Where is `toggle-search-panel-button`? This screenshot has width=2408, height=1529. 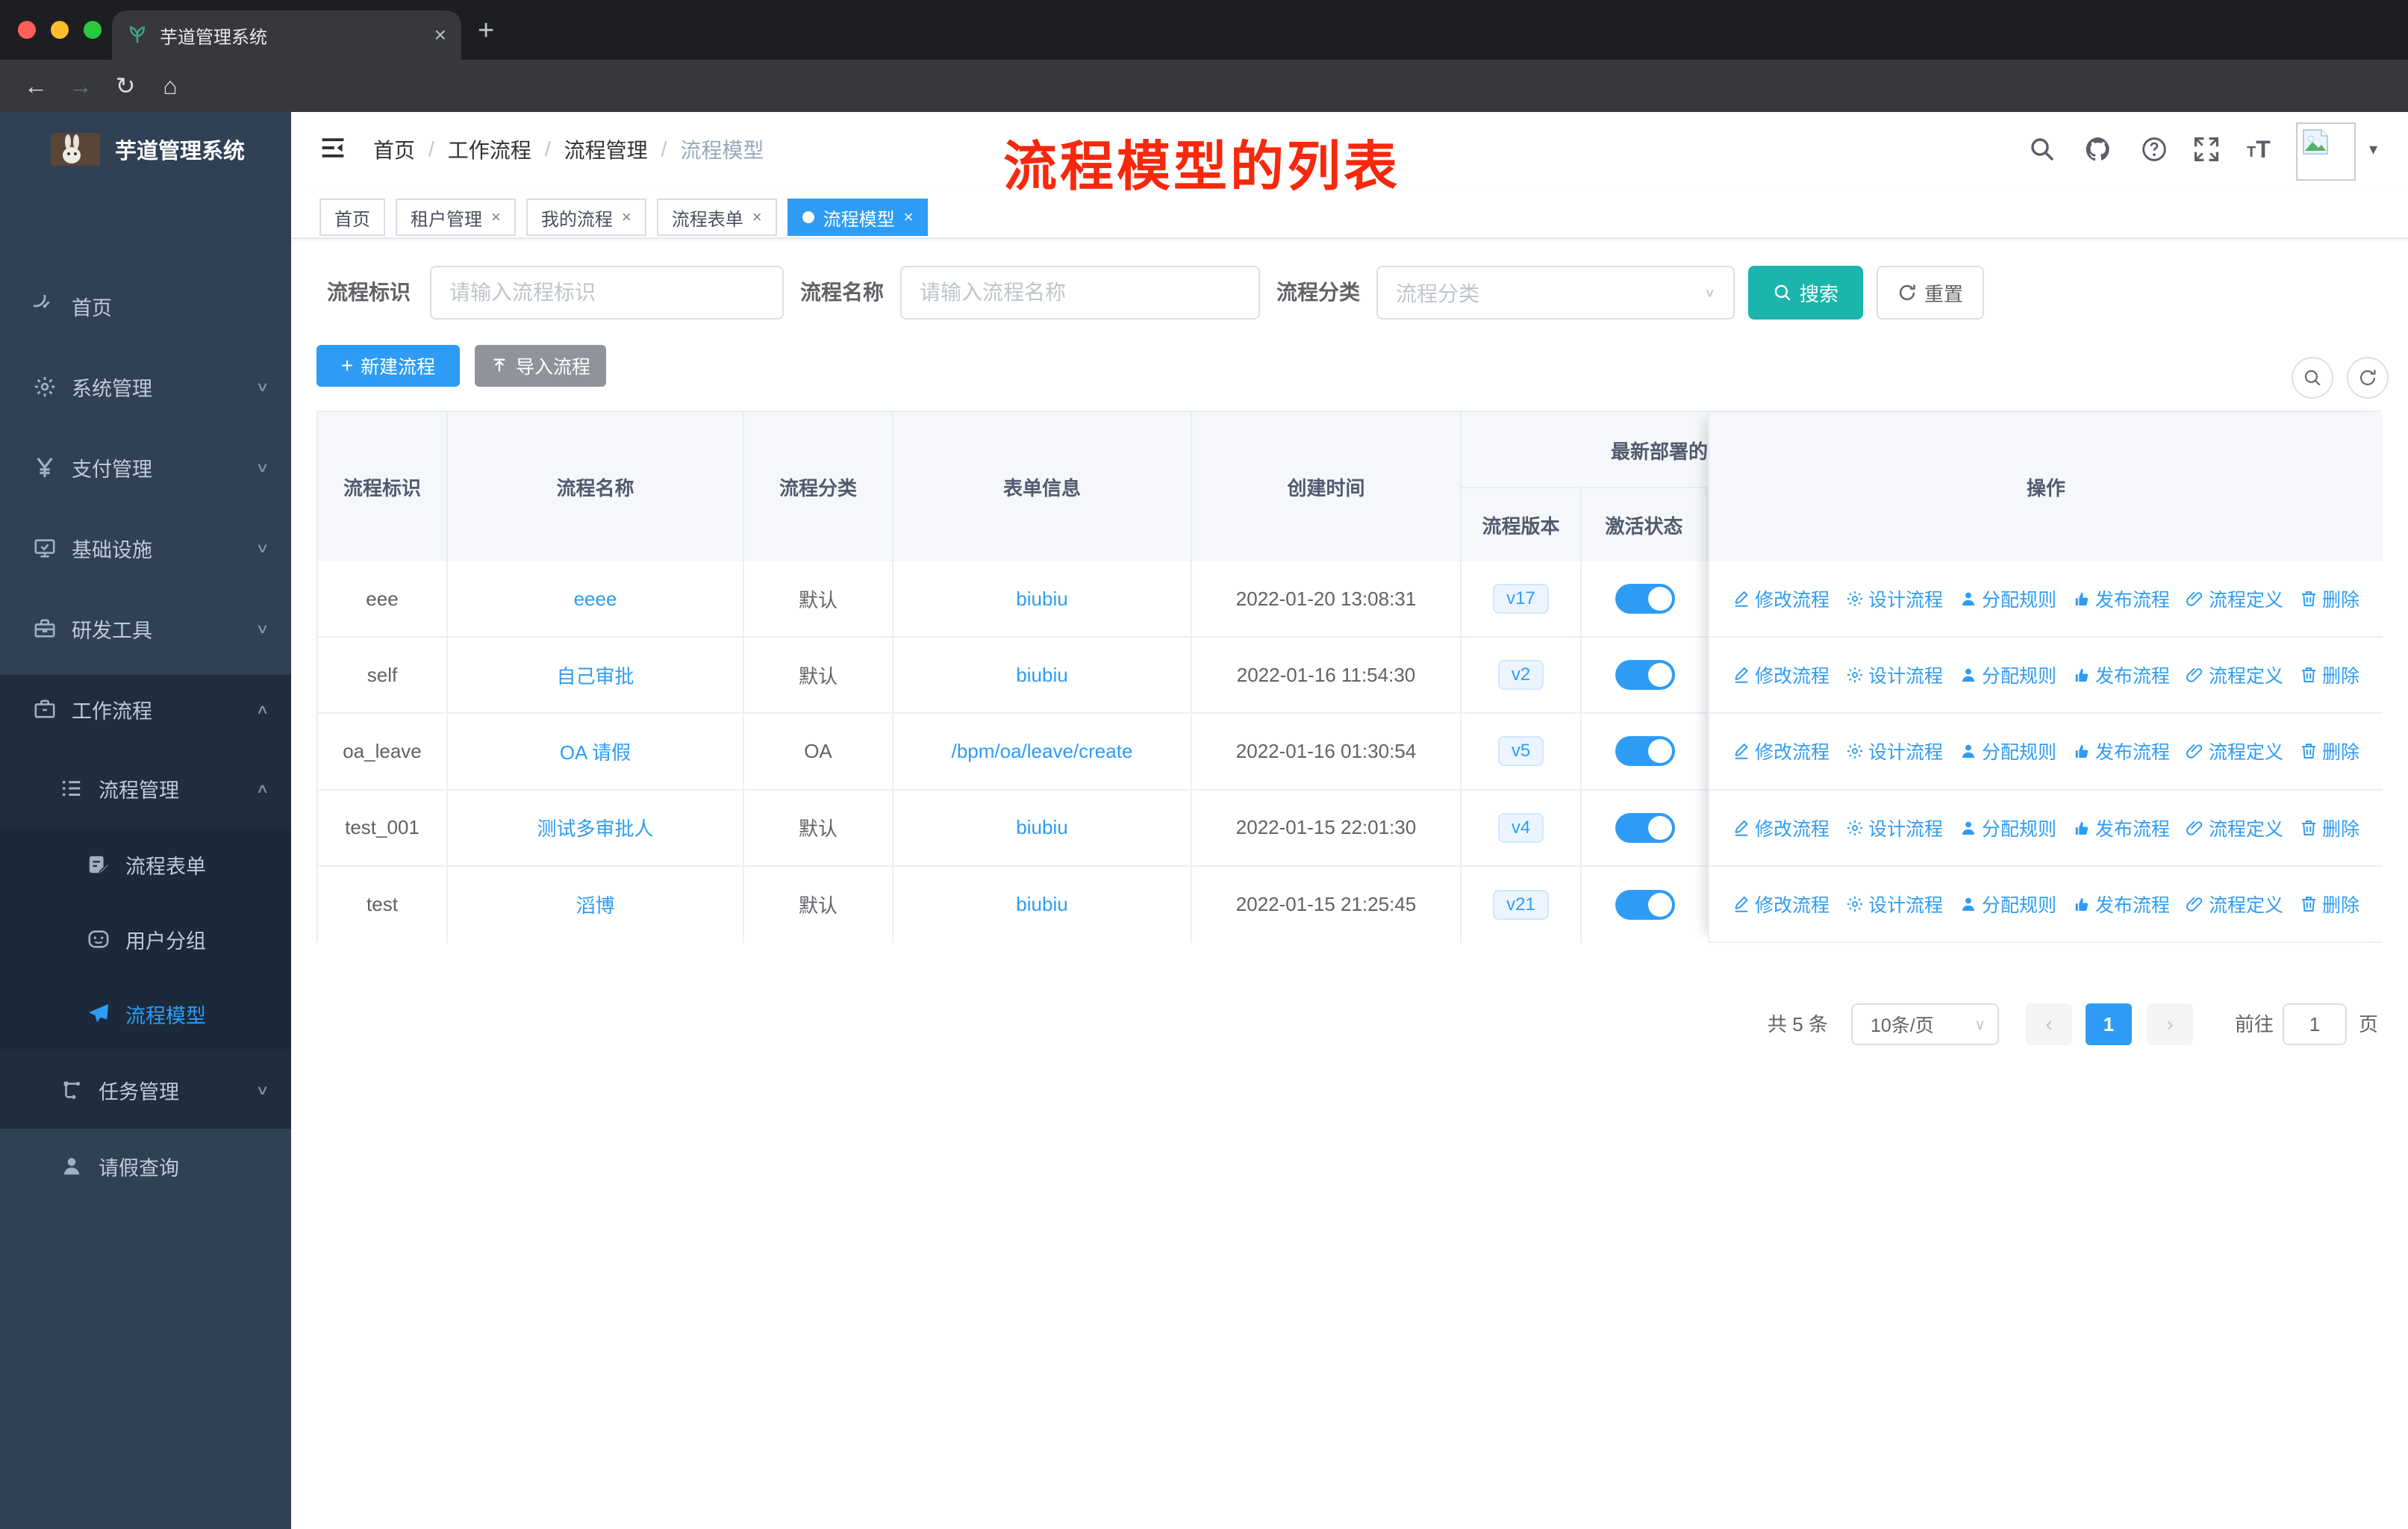
toggle-search-panel-button is located at coordinates (2312, 378).